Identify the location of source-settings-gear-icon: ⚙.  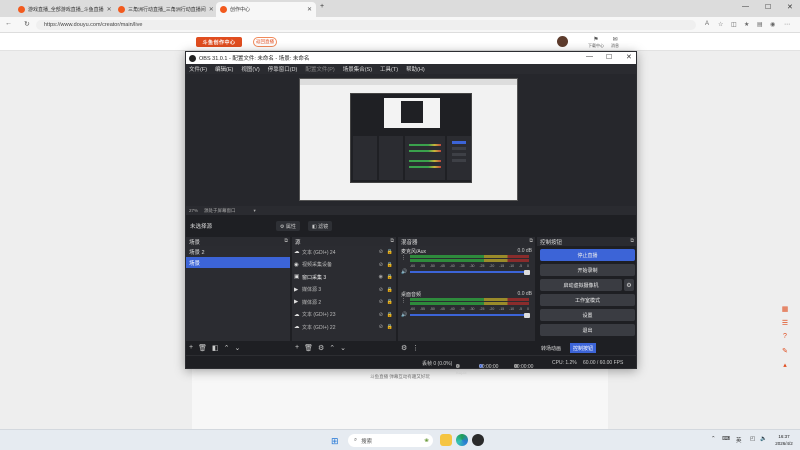
(321, 348).